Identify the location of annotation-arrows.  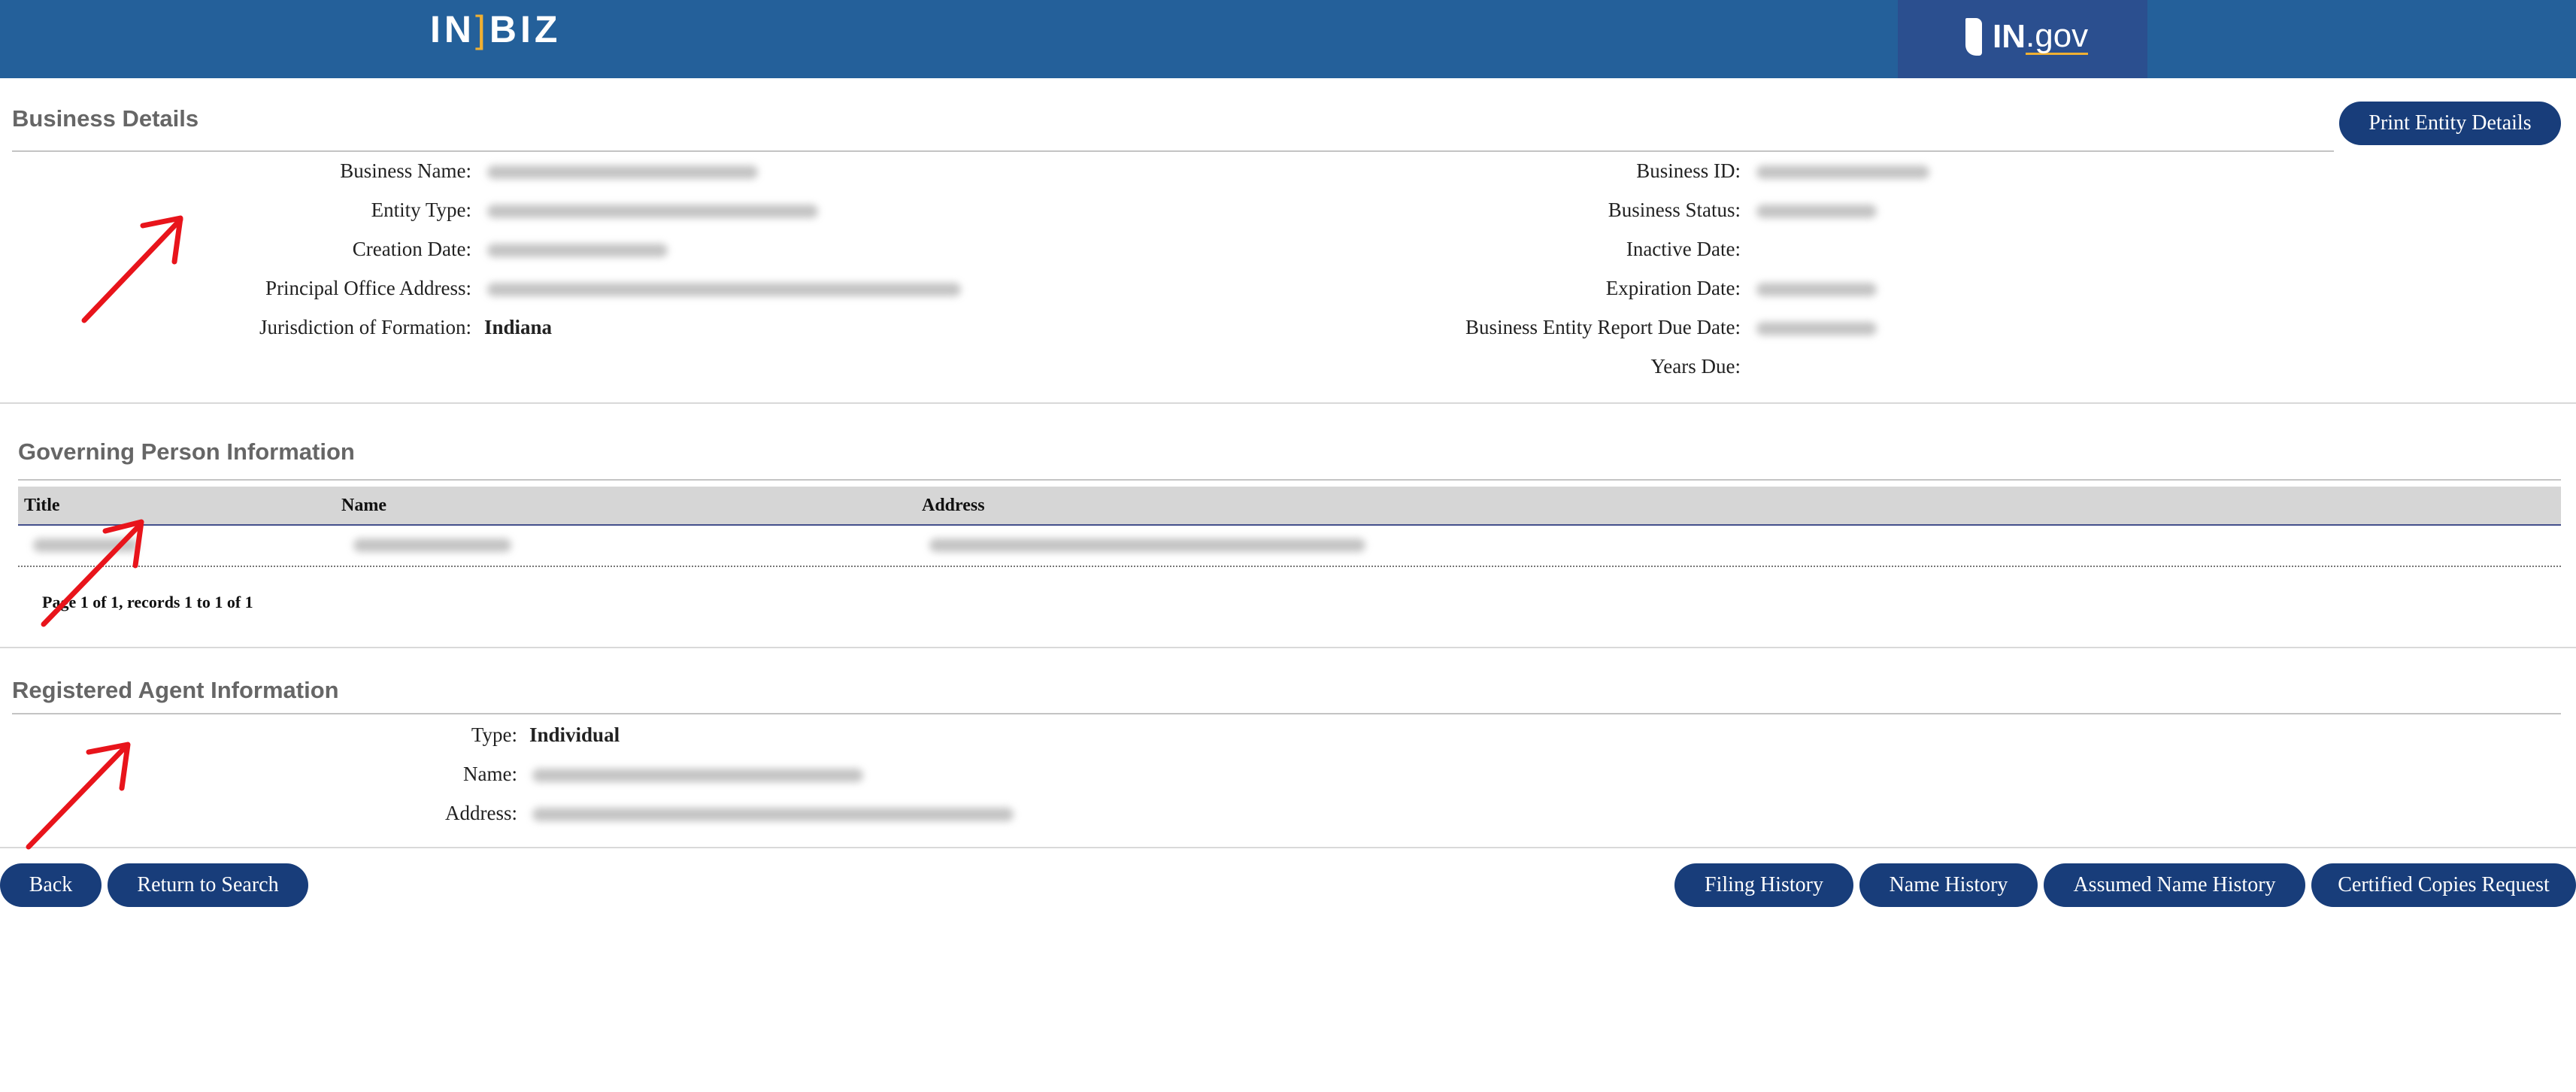
(104, 532).